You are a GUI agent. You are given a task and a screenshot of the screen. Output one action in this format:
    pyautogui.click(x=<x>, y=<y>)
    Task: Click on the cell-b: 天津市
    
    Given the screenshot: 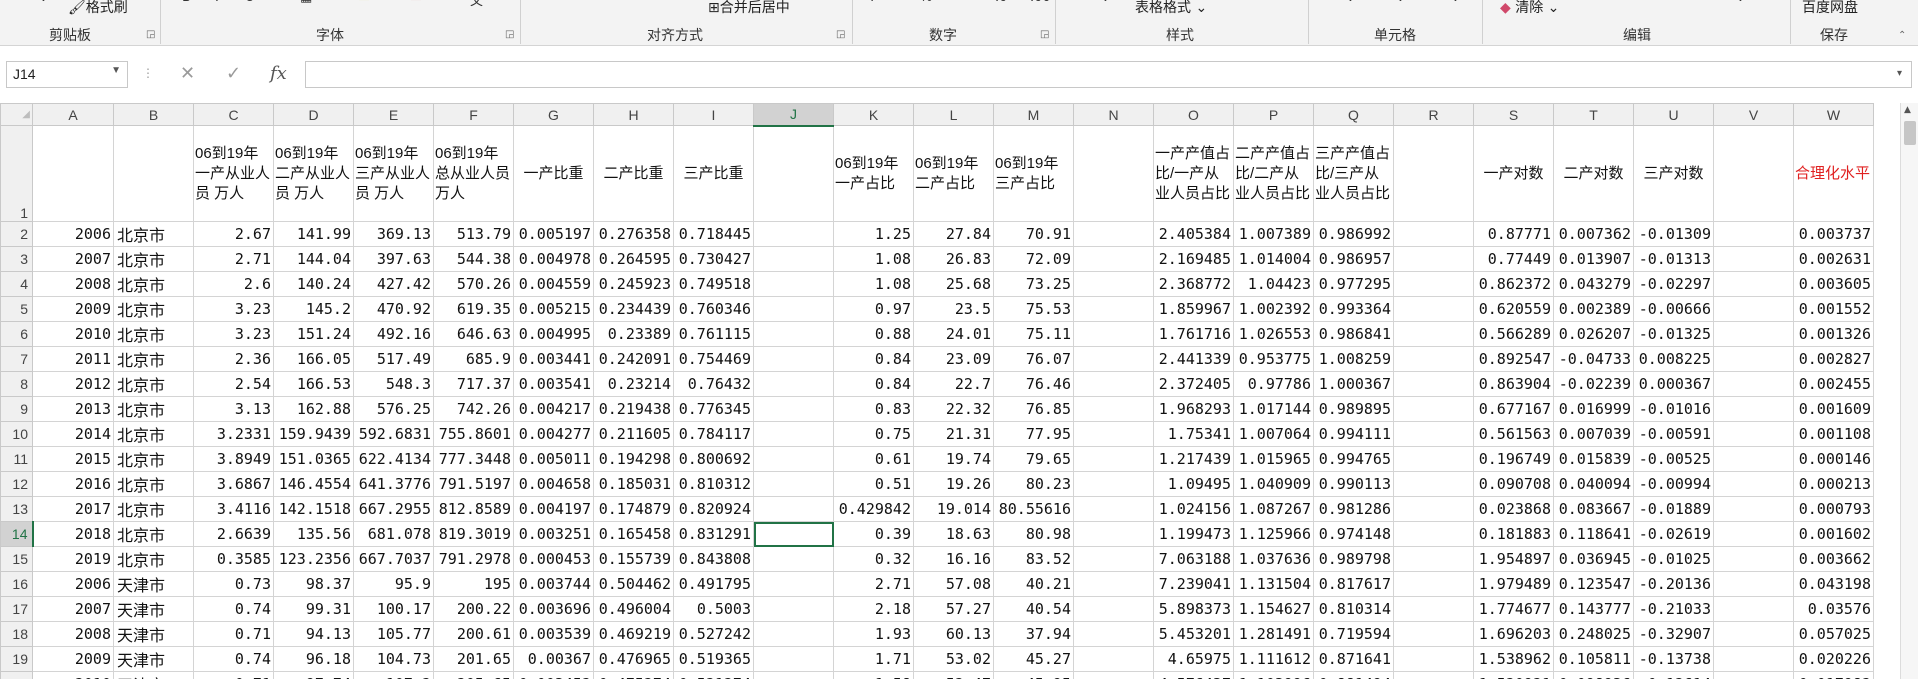 What is the action you would take?
    pyautogui.click(x=153, y=675)
    